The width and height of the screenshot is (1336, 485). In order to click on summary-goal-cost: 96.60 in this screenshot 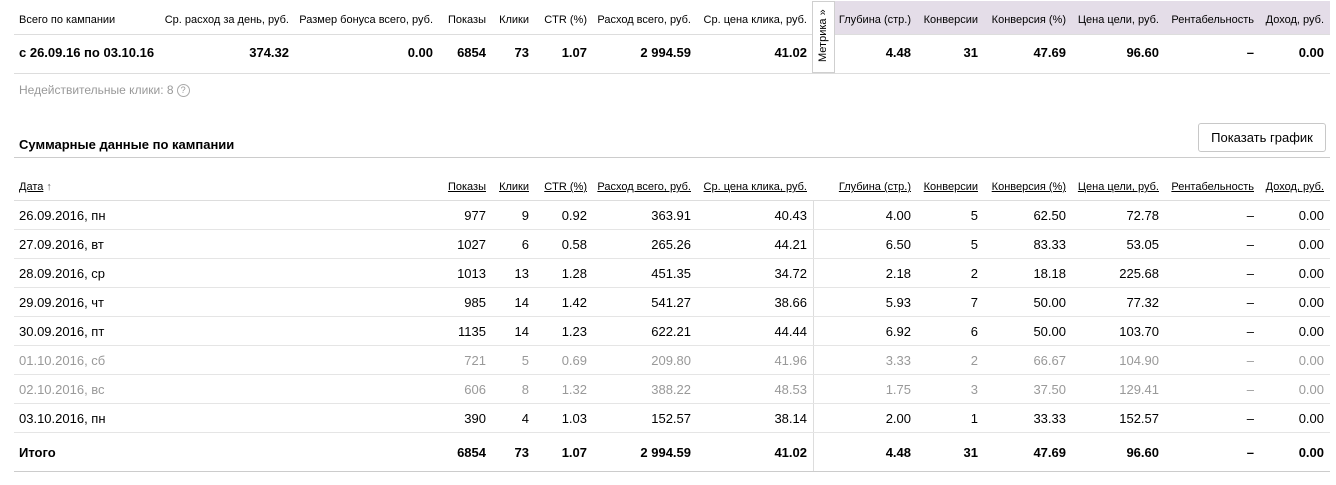, I will do `click(1142, 52)`.